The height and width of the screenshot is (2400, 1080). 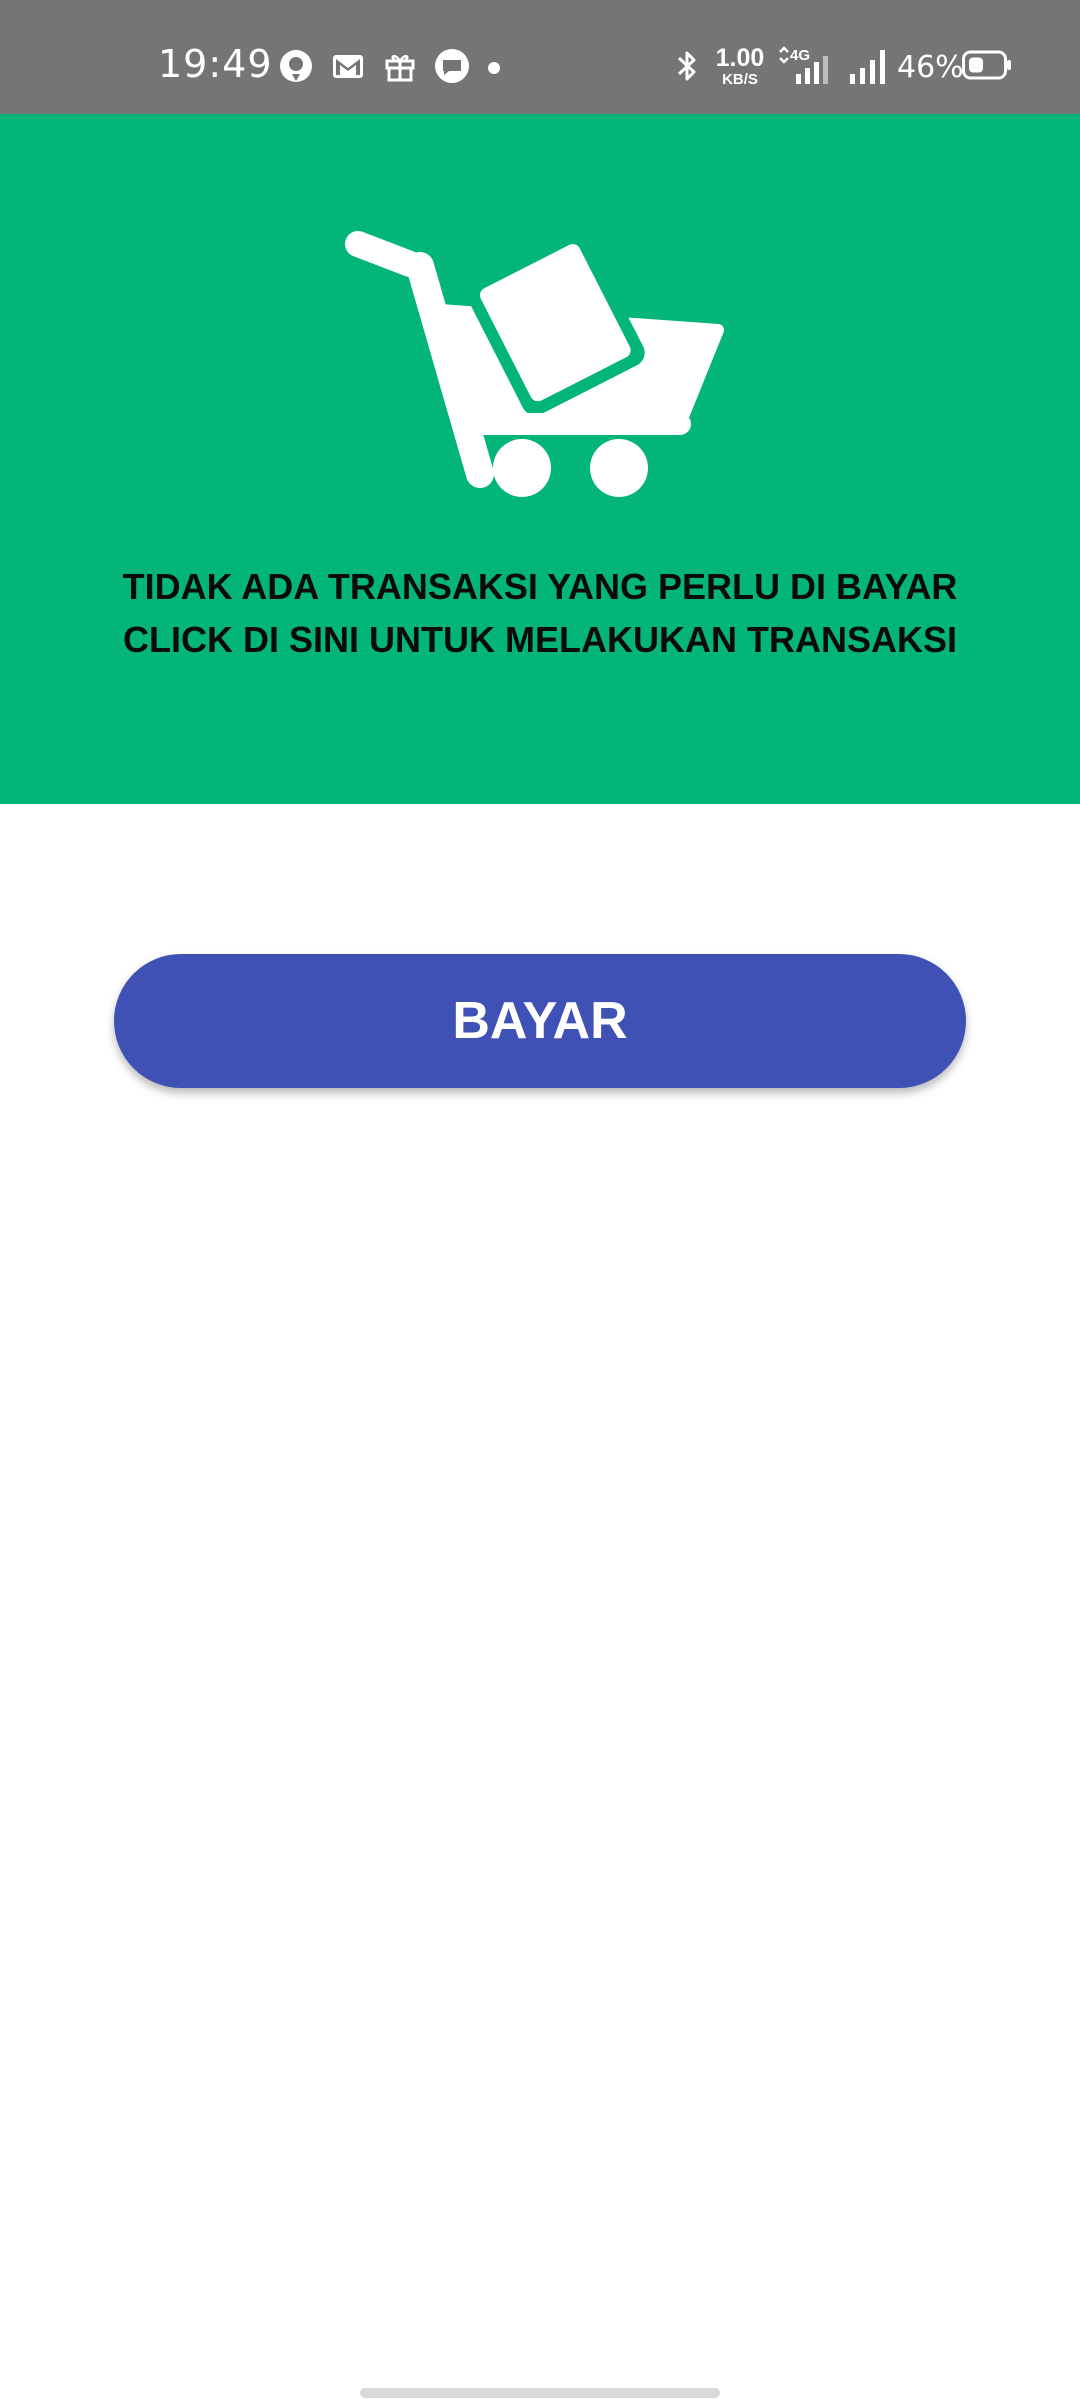 I want to click on chat-icon, so click(x=452, y=66).